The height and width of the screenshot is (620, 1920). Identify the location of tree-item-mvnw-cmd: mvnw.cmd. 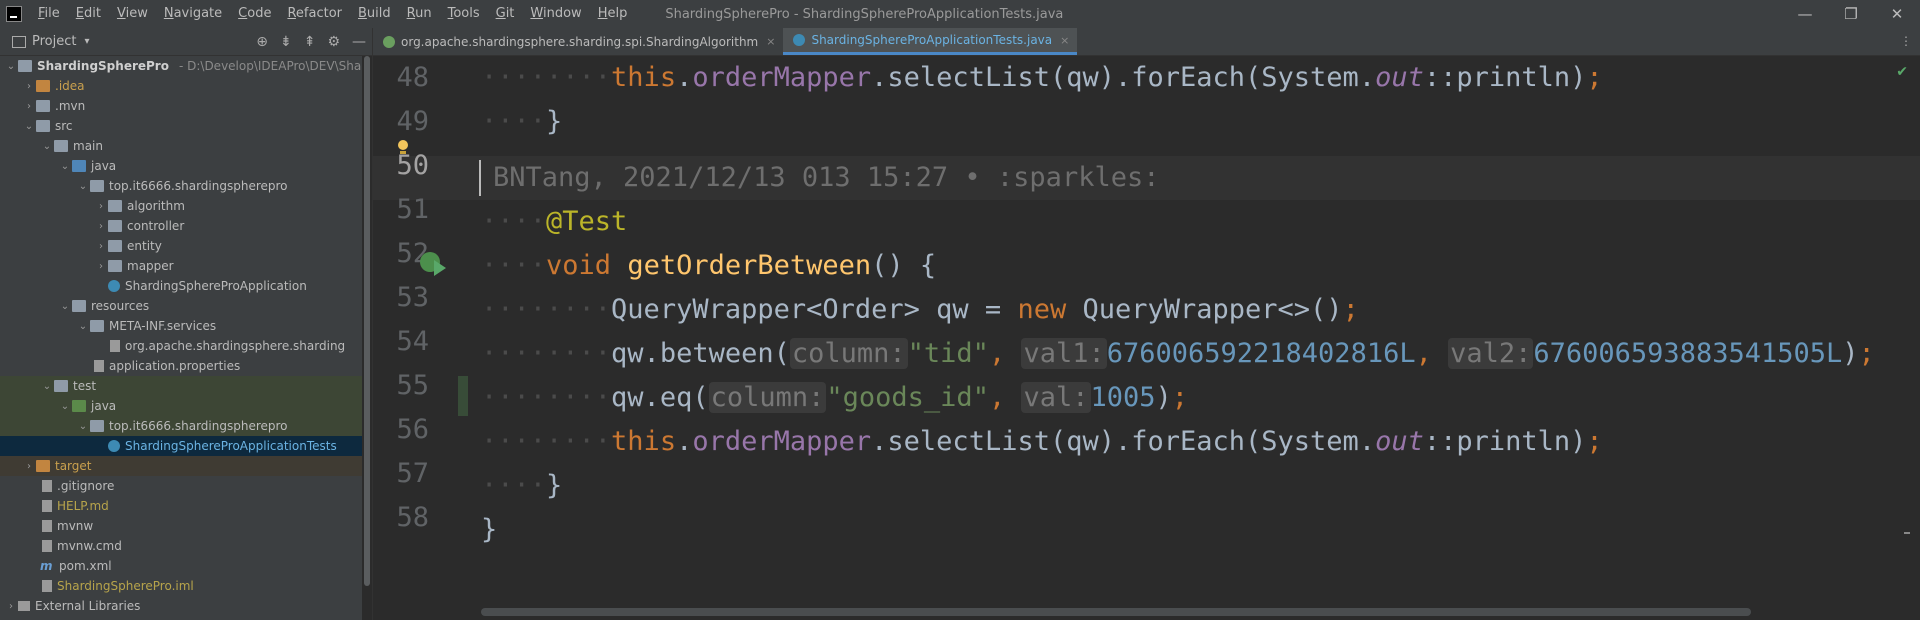
(181, 546).